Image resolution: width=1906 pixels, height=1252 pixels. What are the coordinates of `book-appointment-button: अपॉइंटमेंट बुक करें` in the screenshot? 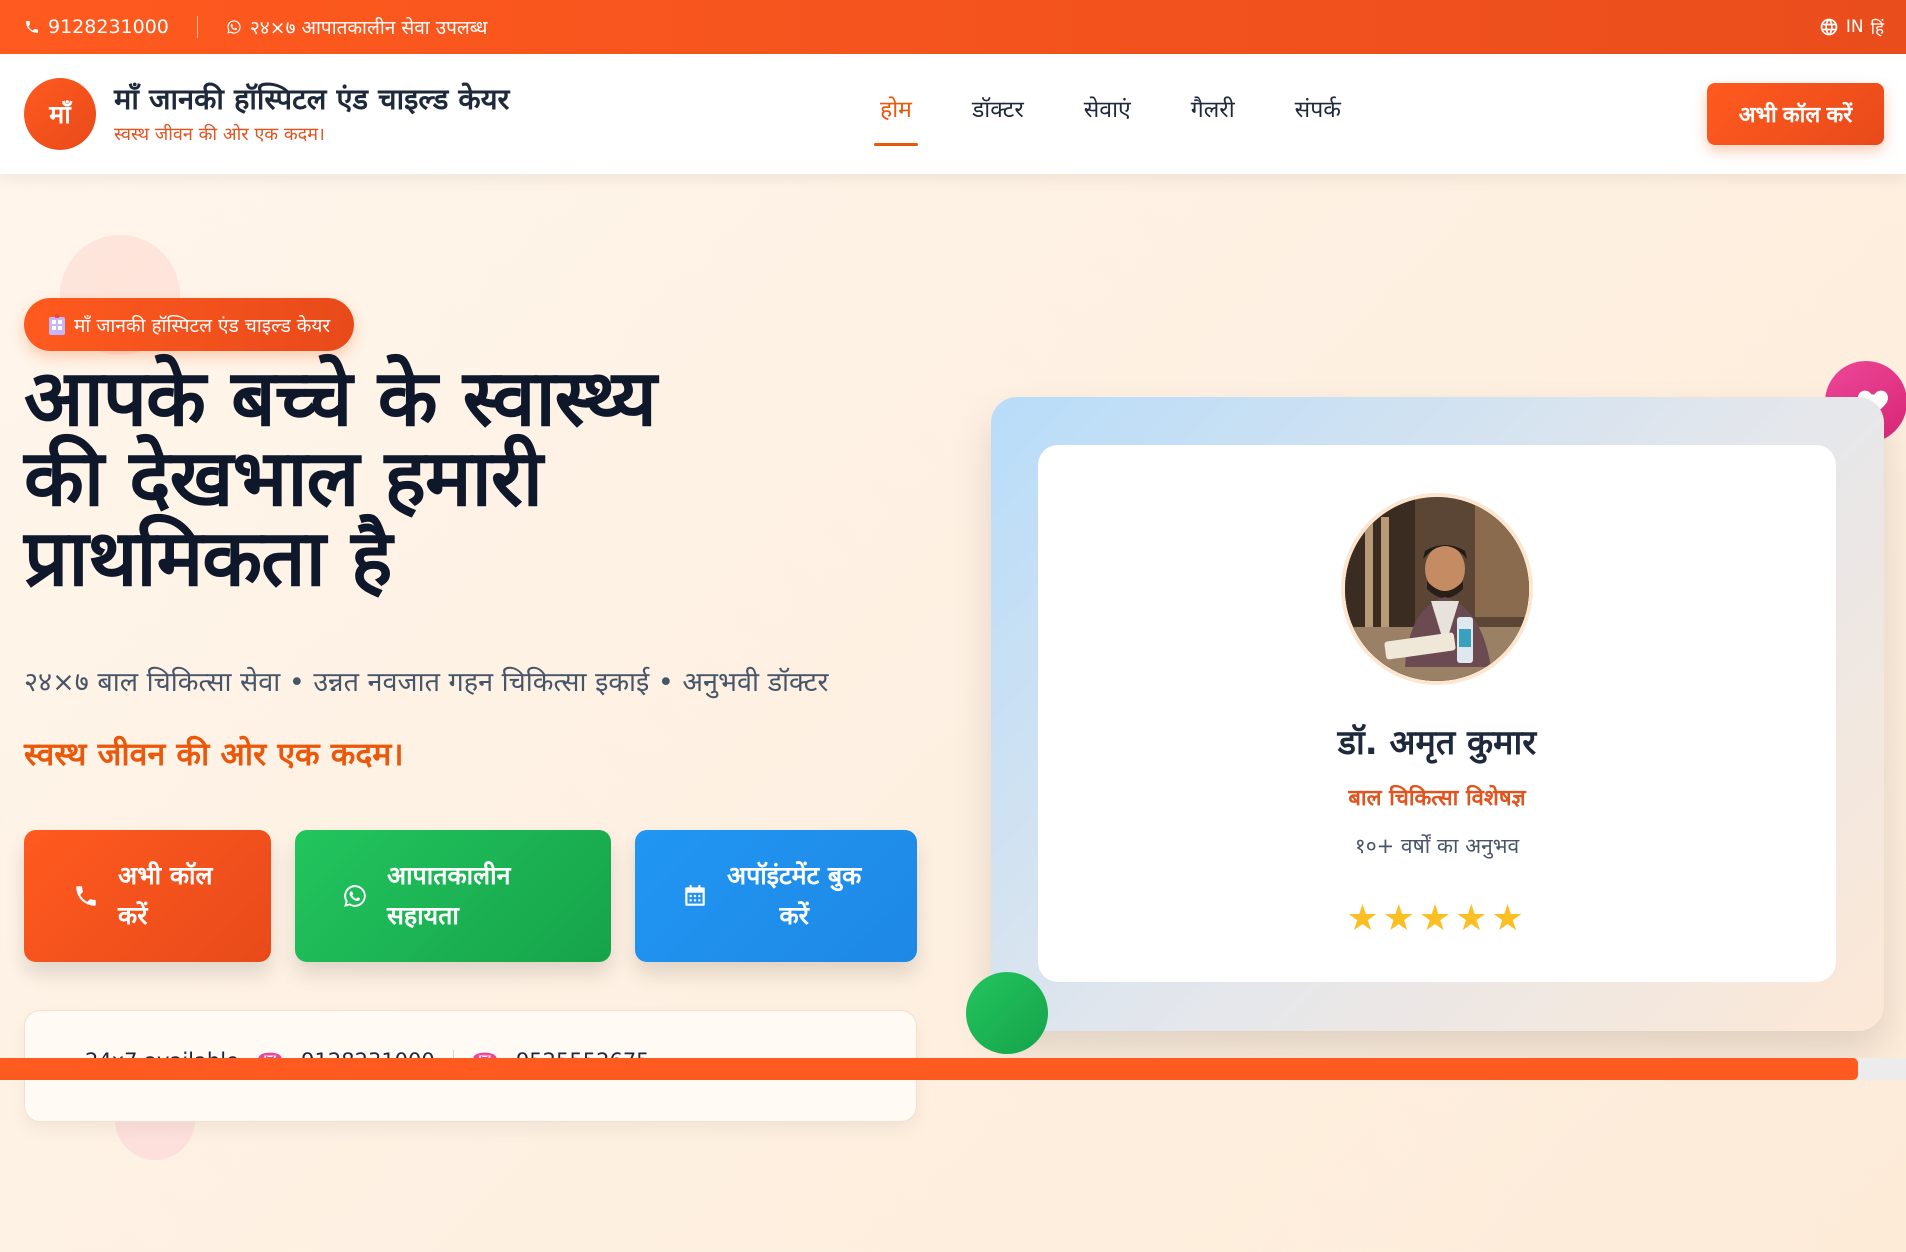 It's located at (776, 896).